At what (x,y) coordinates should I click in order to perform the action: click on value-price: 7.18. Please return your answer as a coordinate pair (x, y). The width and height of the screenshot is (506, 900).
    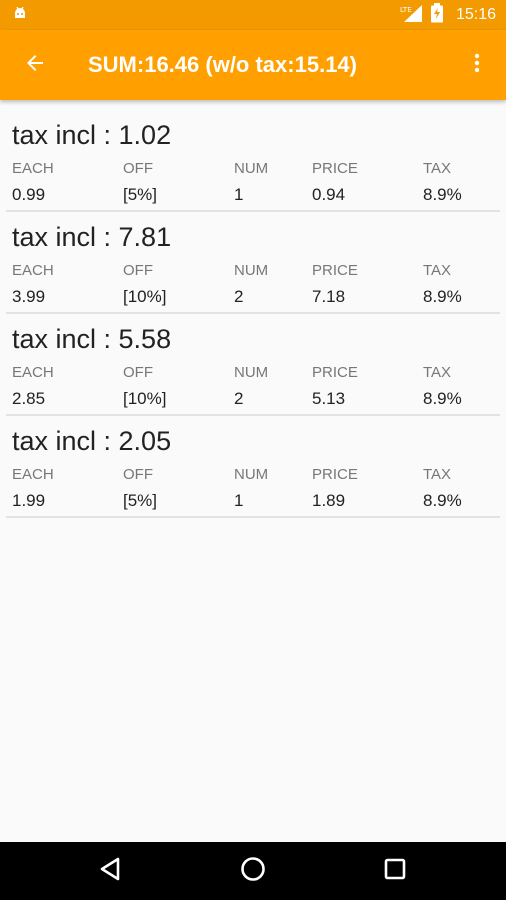
    Looking at the image, I should click on (329, 296).